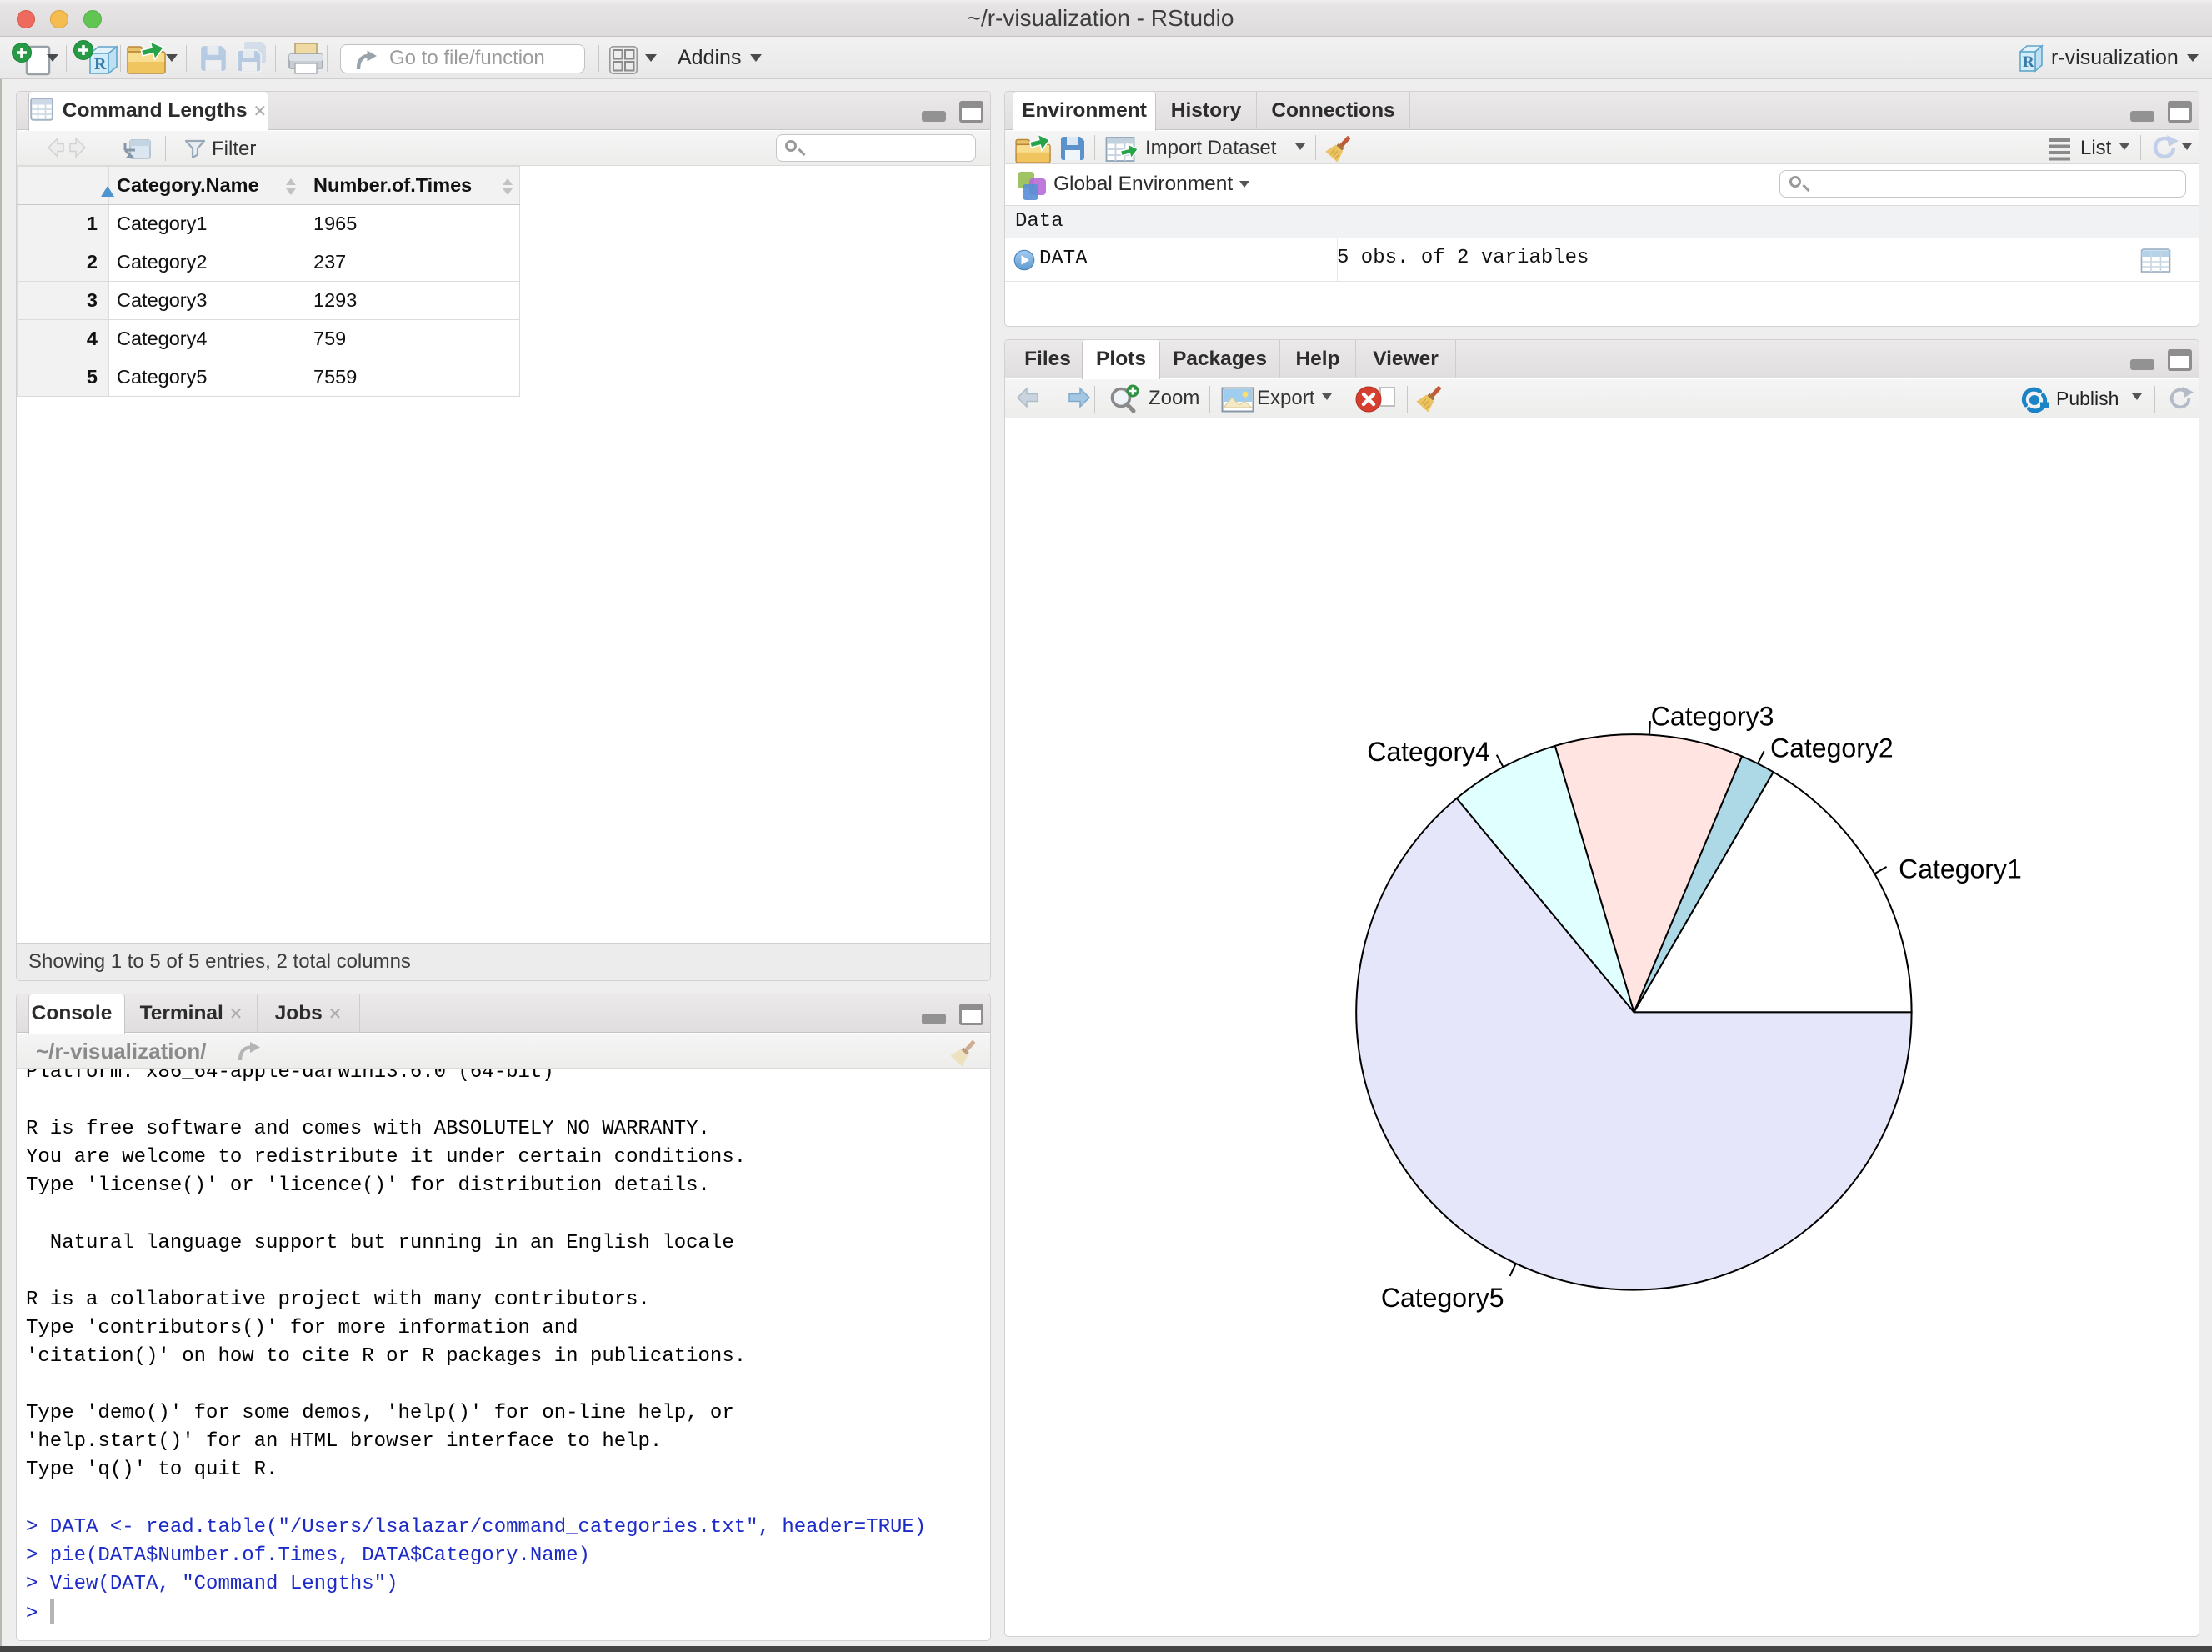 This screenshot has width=2212, height=1652. I want to click on svg-text: Category3, so click(1712, 716).